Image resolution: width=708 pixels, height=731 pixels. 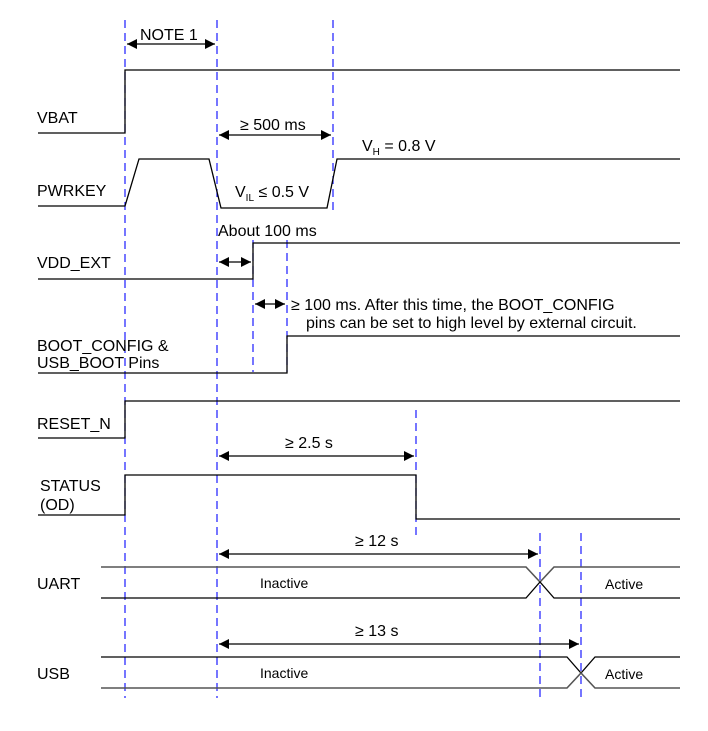 What do you see at coordinates (53, 674) in the screenshot?
I see `signal-label-usb: USB` at bounding box center [53, 674].